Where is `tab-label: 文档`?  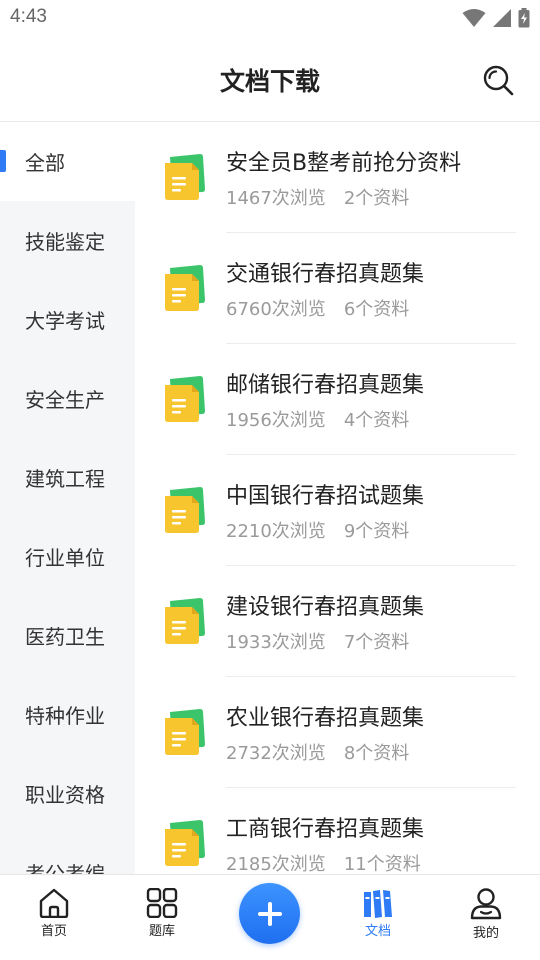 tab-label: 文档 is located at coordinates (377, 931).